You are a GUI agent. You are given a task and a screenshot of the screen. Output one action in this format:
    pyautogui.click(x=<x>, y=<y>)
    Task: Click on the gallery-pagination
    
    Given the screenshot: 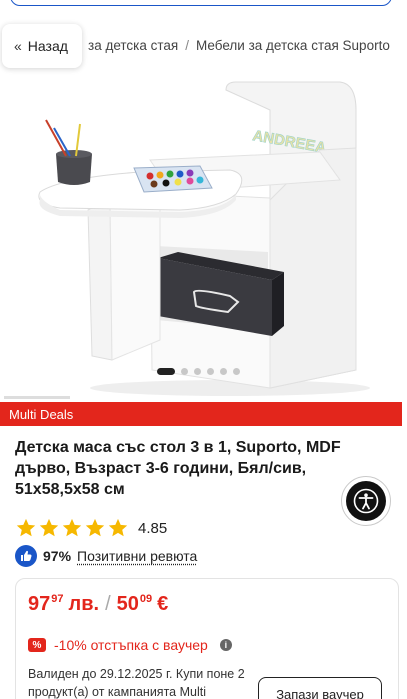 What is the action you would take?
    pyautogui.click(x=198, y=371)
    